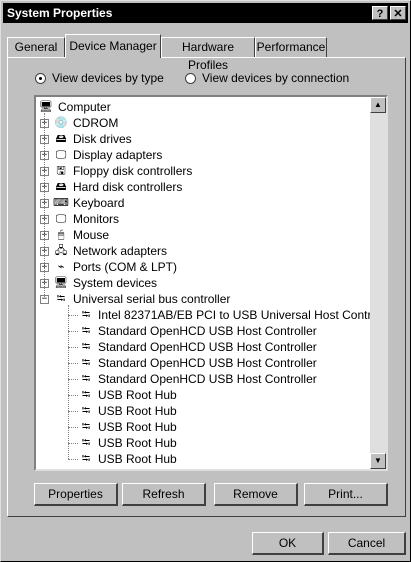  I want to click on vertical-scrollbar: ▲ ▼, so click(378, 283).